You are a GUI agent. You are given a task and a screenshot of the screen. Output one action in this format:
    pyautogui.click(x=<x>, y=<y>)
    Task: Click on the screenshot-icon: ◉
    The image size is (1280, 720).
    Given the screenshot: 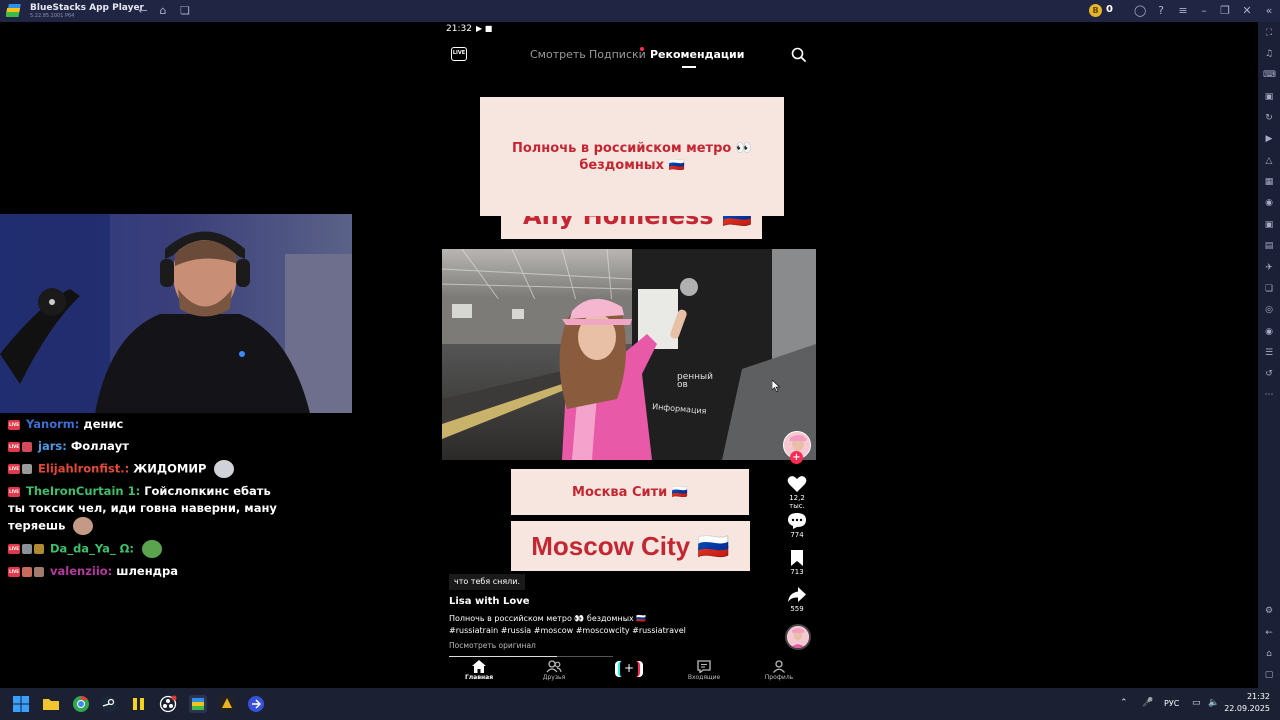 What is the action you would take?
    pyautogui.click(x=1269, y=203)
    